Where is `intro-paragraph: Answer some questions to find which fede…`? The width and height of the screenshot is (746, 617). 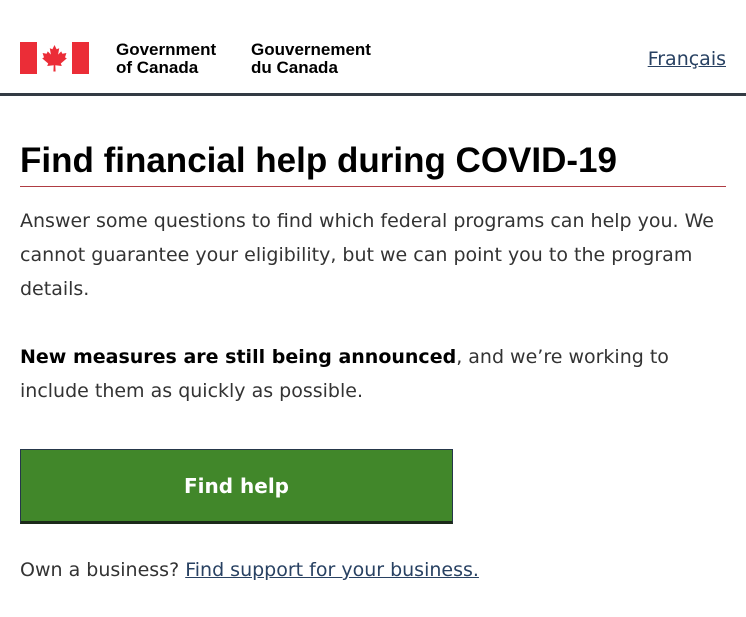
intro-paragraph: Answer some questions to find which fede… is located at coordinates (367, 255).